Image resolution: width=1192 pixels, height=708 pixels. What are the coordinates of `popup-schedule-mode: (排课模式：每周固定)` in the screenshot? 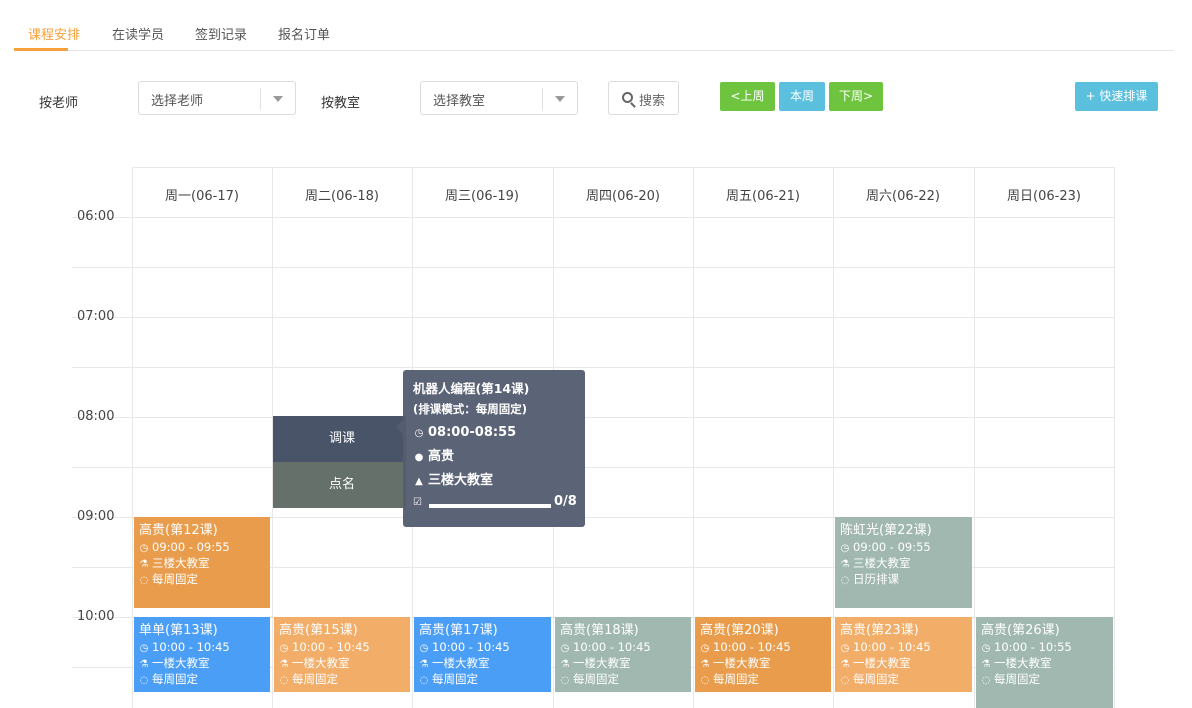 It's located at (470, 409).